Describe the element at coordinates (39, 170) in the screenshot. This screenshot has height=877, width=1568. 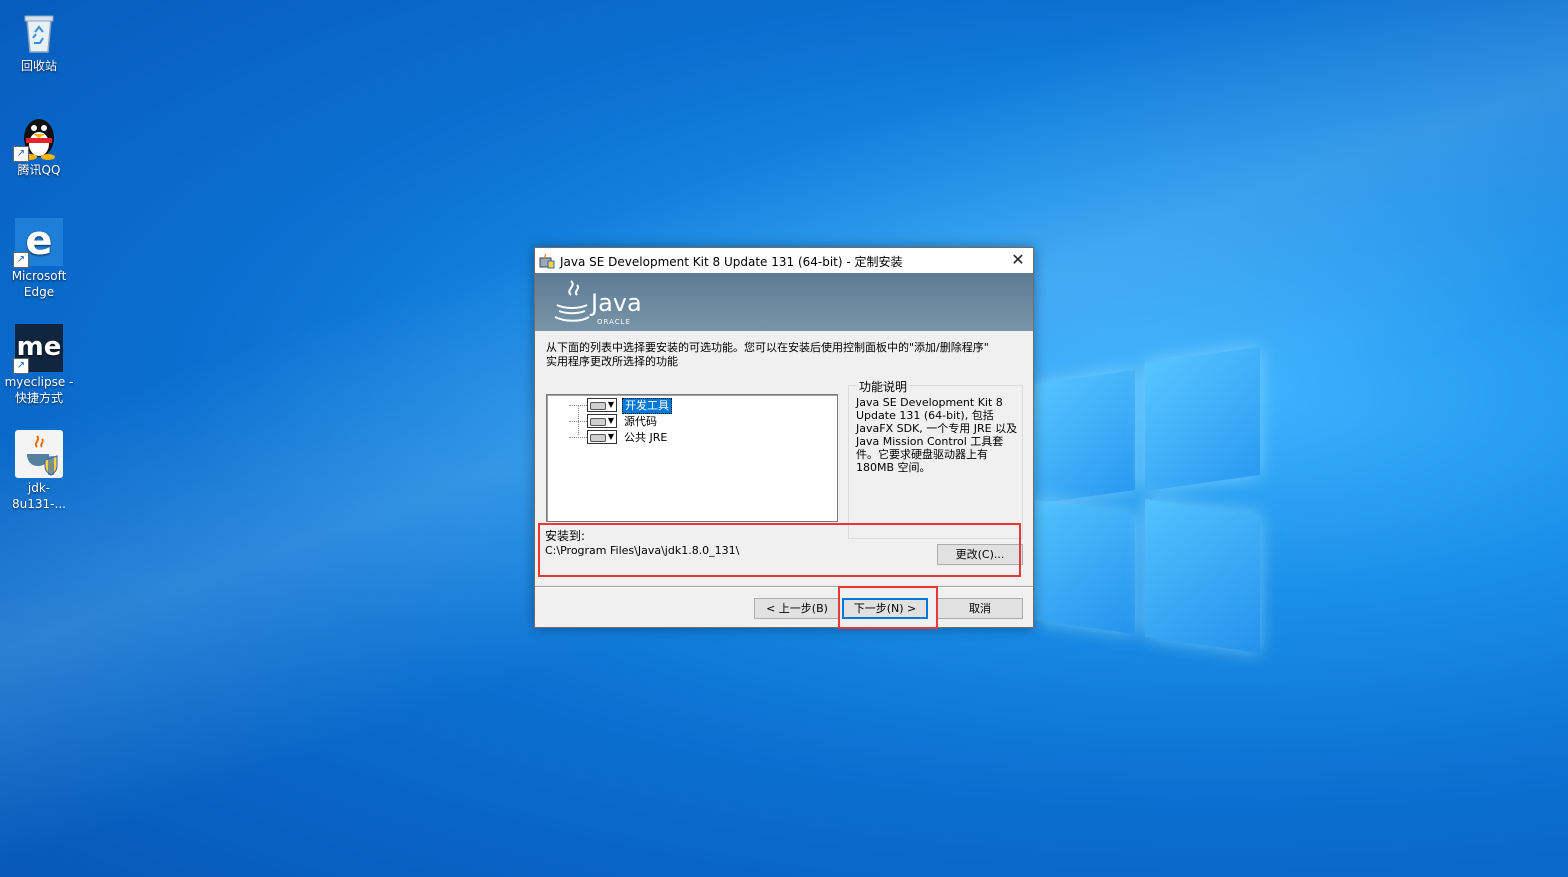
I see `desktop-icon-label: 腾讯QQ` at that location.